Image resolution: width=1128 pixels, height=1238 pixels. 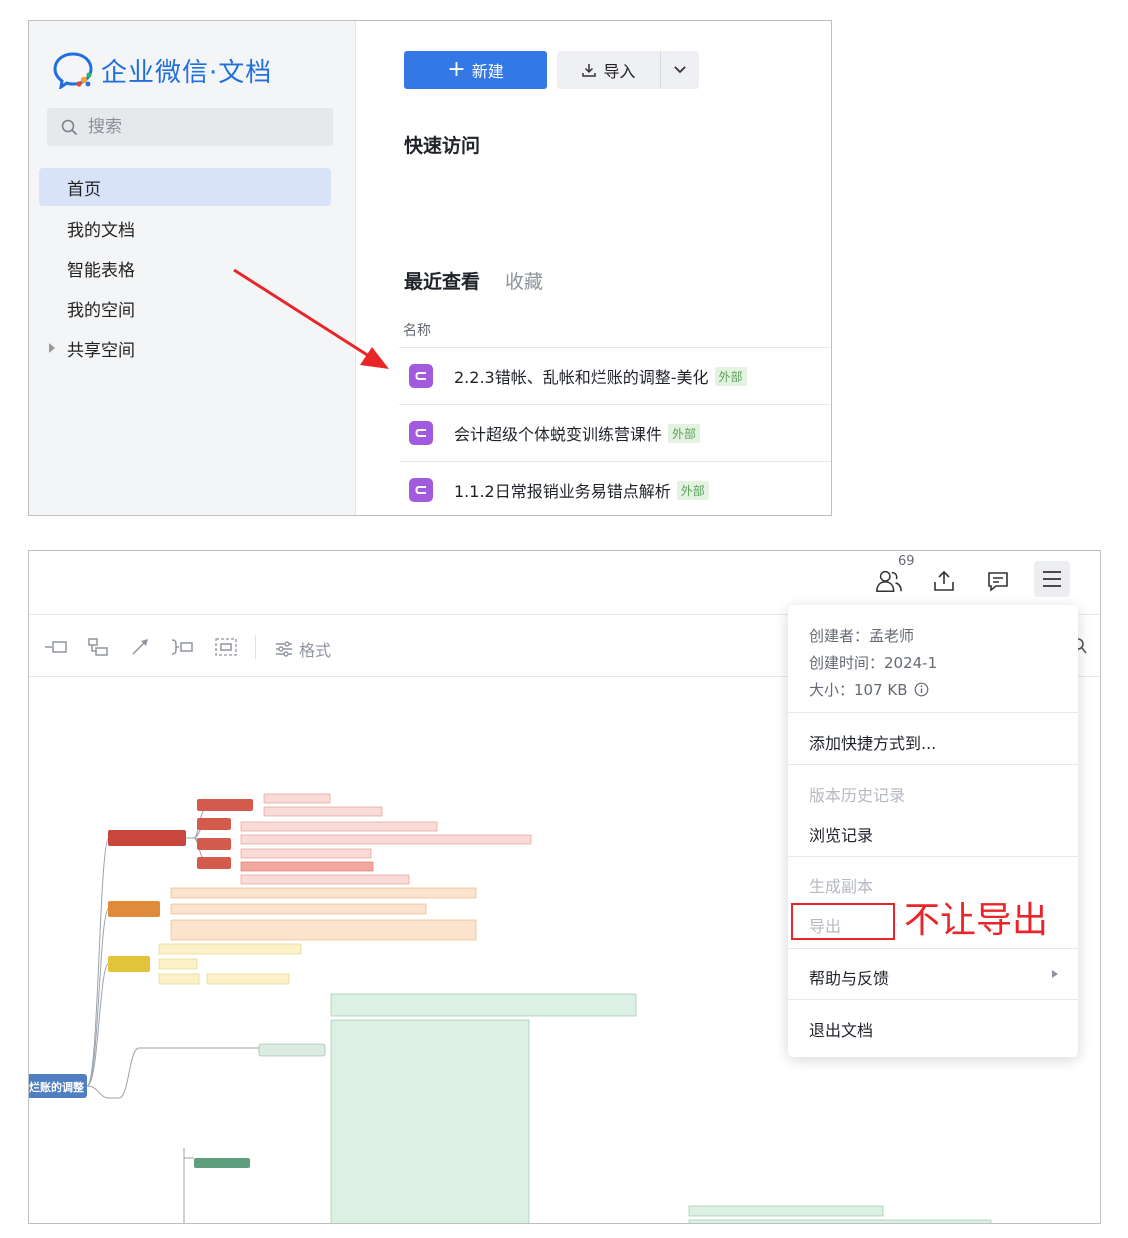 What do you see at coordinates (185, 187) in the screenshot?
I see `sidebar-item-home: 首页` at bounding box center [185, 187].